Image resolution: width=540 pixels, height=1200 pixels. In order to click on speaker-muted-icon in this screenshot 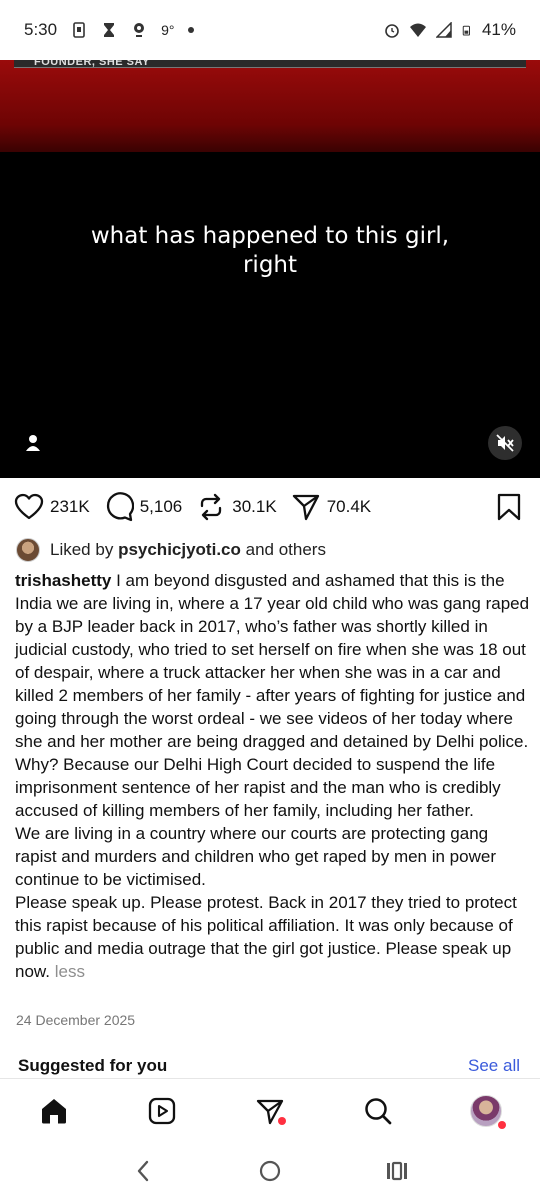, I will do `click(505, 443)`.